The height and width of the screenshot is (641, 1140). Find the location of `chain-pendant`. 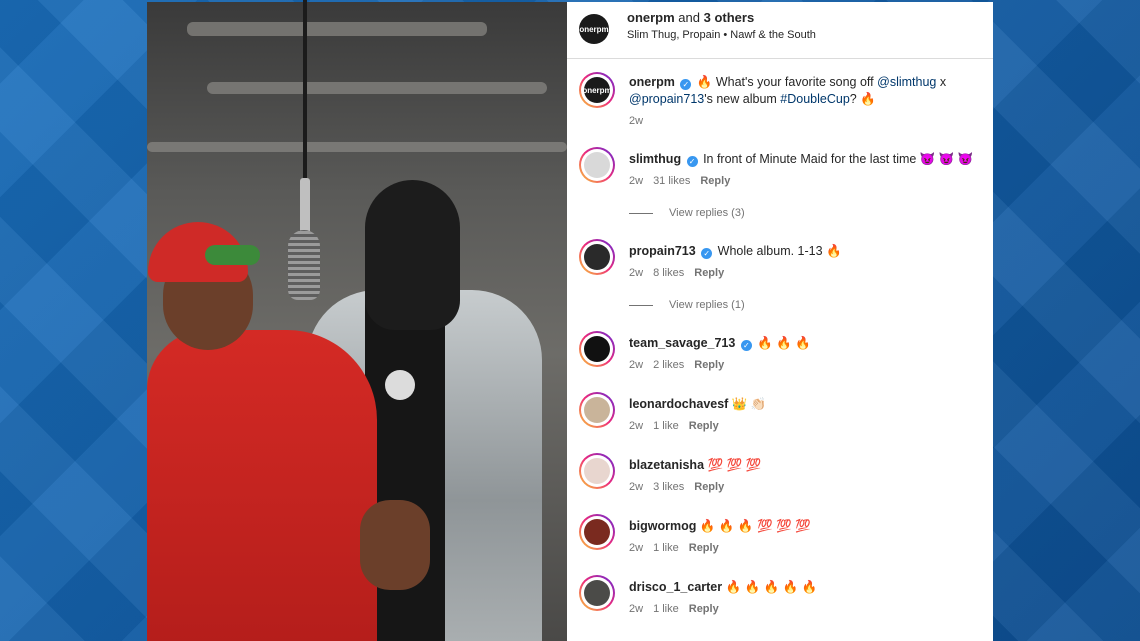

chain-pendant is located at coordinates (400, 385).